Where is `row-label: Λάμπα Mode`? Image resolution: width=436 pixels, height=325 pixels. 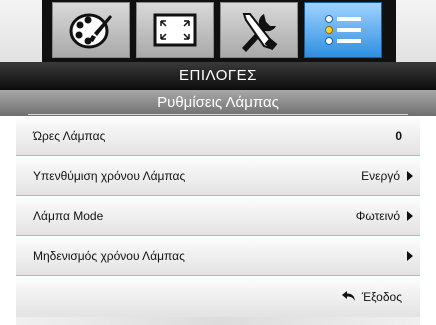 row-label: Λάμπα Mode is located at coordinates (68, 215).